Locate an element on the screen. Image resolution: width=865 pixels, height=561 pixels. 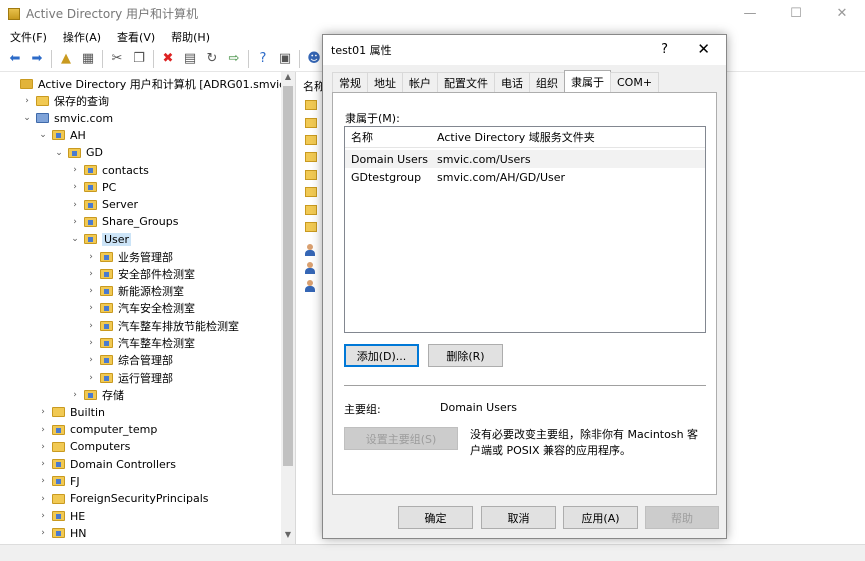
tree-item: › HE is located at coordinates (61, 516).